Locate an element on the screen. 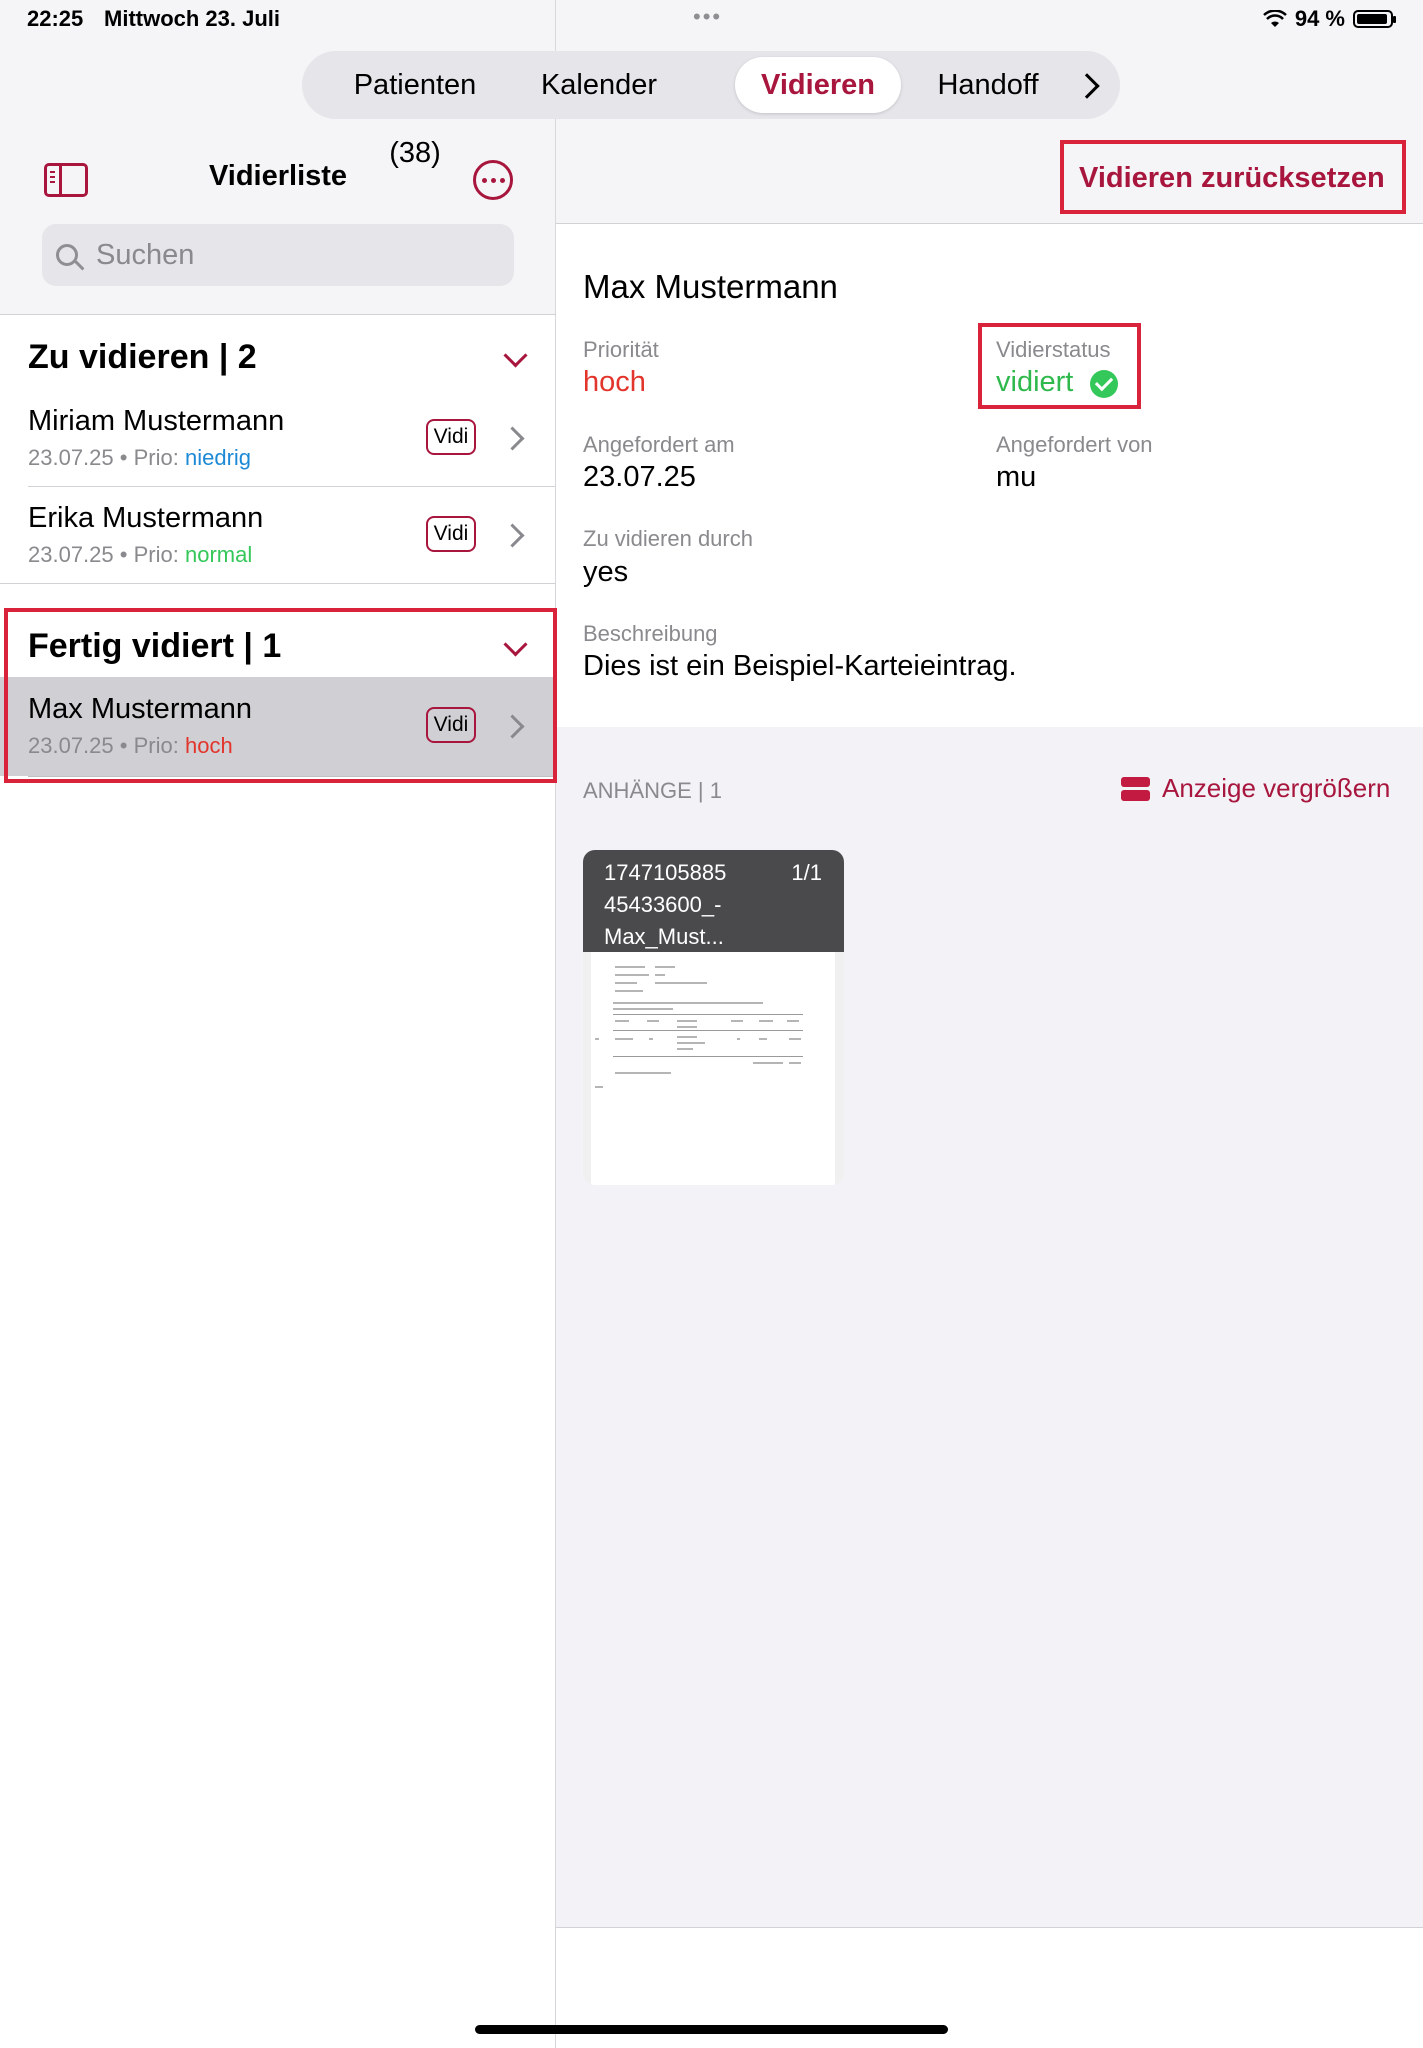  tab-kalender: Kalender is located at coordinates (599, 85).